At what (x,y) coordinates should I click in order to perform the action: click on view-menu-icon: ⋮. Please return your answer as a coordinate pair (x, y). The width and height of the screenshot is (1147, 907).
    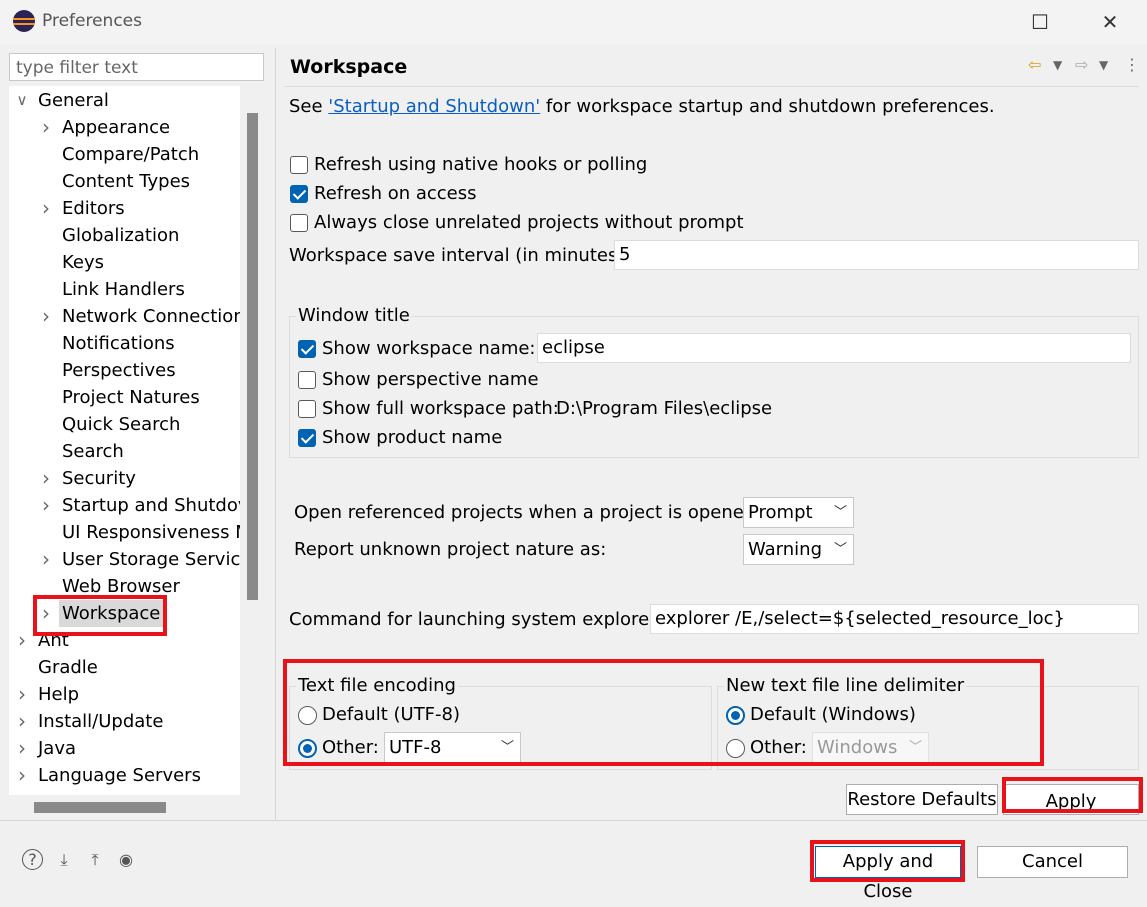
    Looking at the image, I should click on (1132, 64).